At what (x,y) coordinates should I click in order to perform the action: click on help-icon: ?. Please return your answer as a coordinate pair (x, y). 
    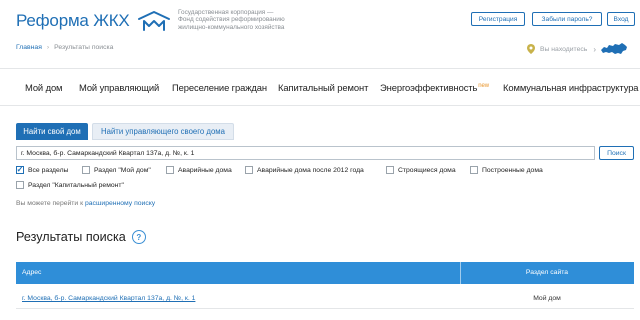
    Looking at the image, I should click on (138, 237).